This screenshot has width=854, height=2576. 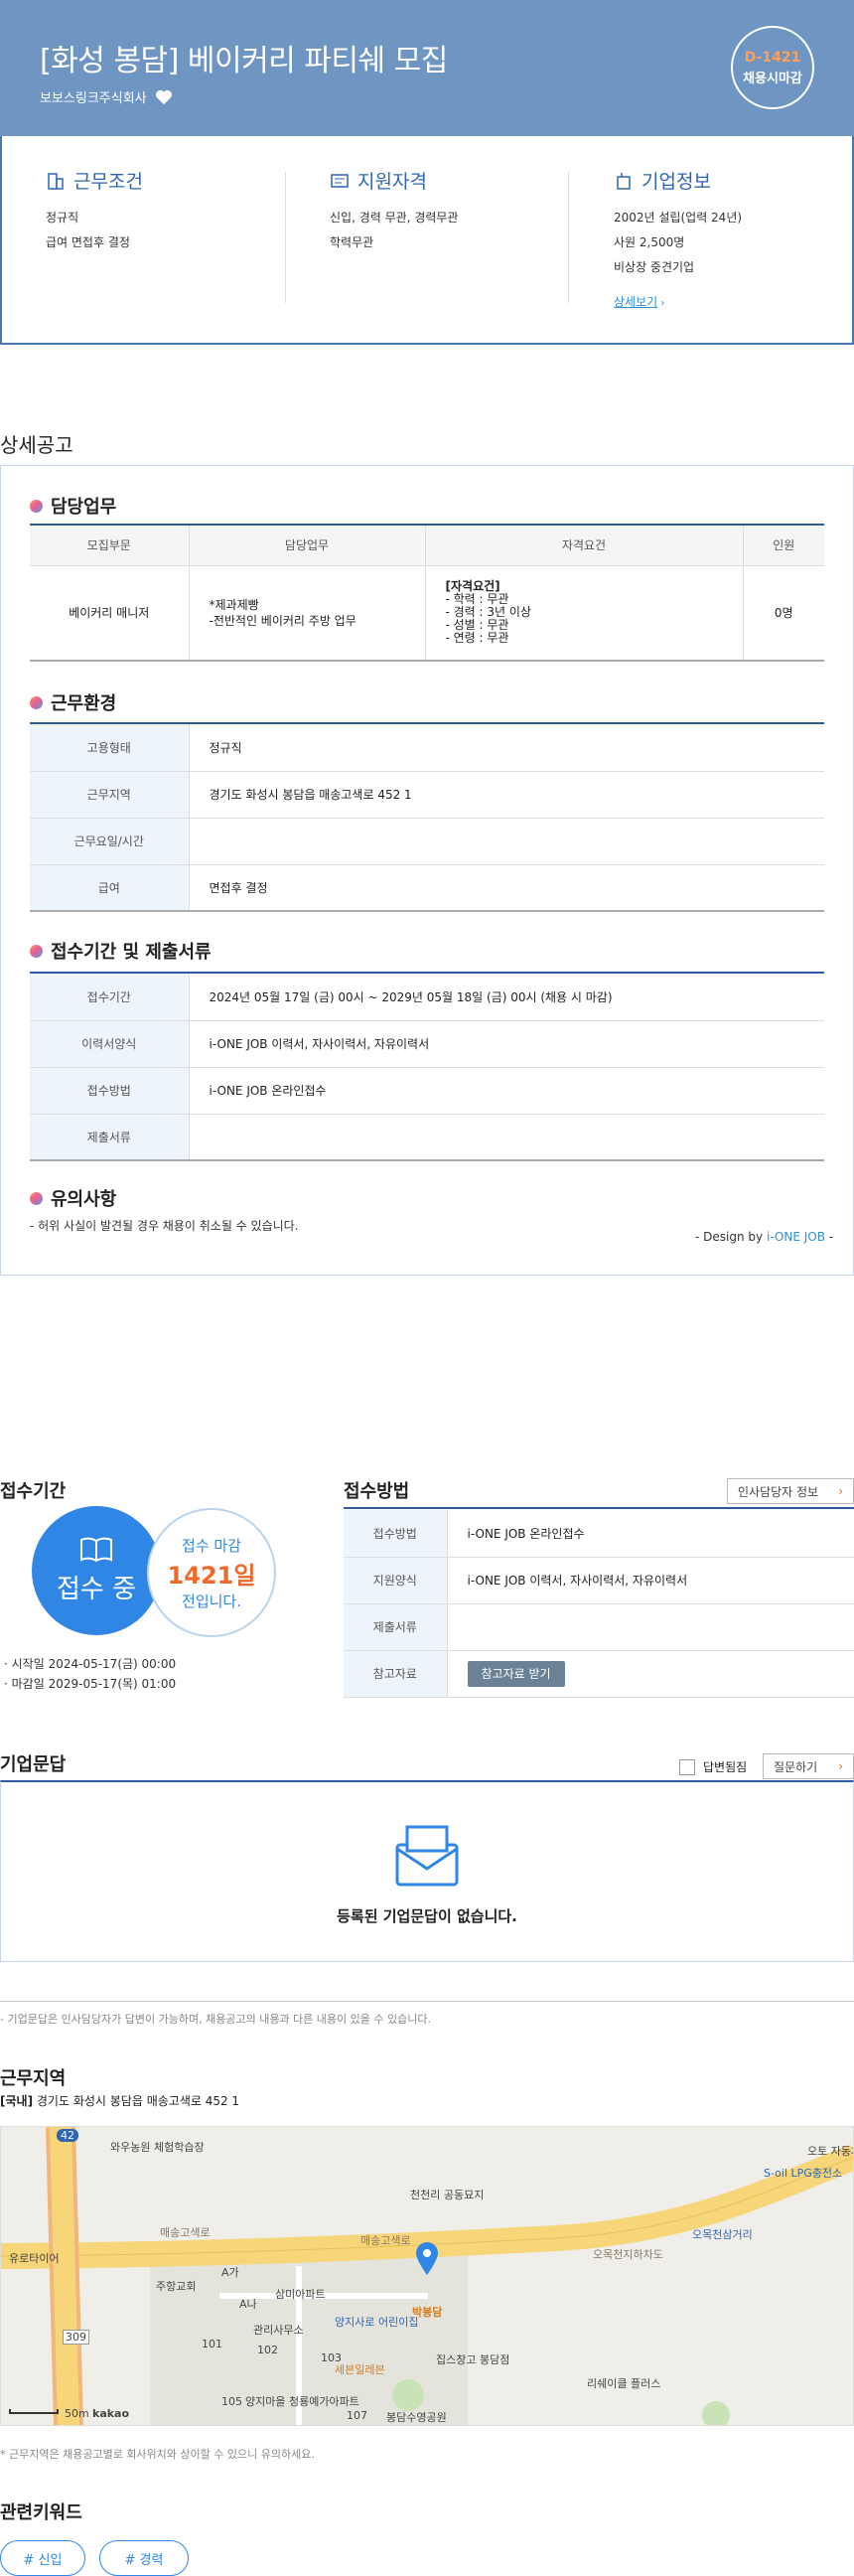 What do you see at coordinates (33, 1764) in the screenshot?
I see `qna-title: 기업문답` at bounding box center [33, 1764].